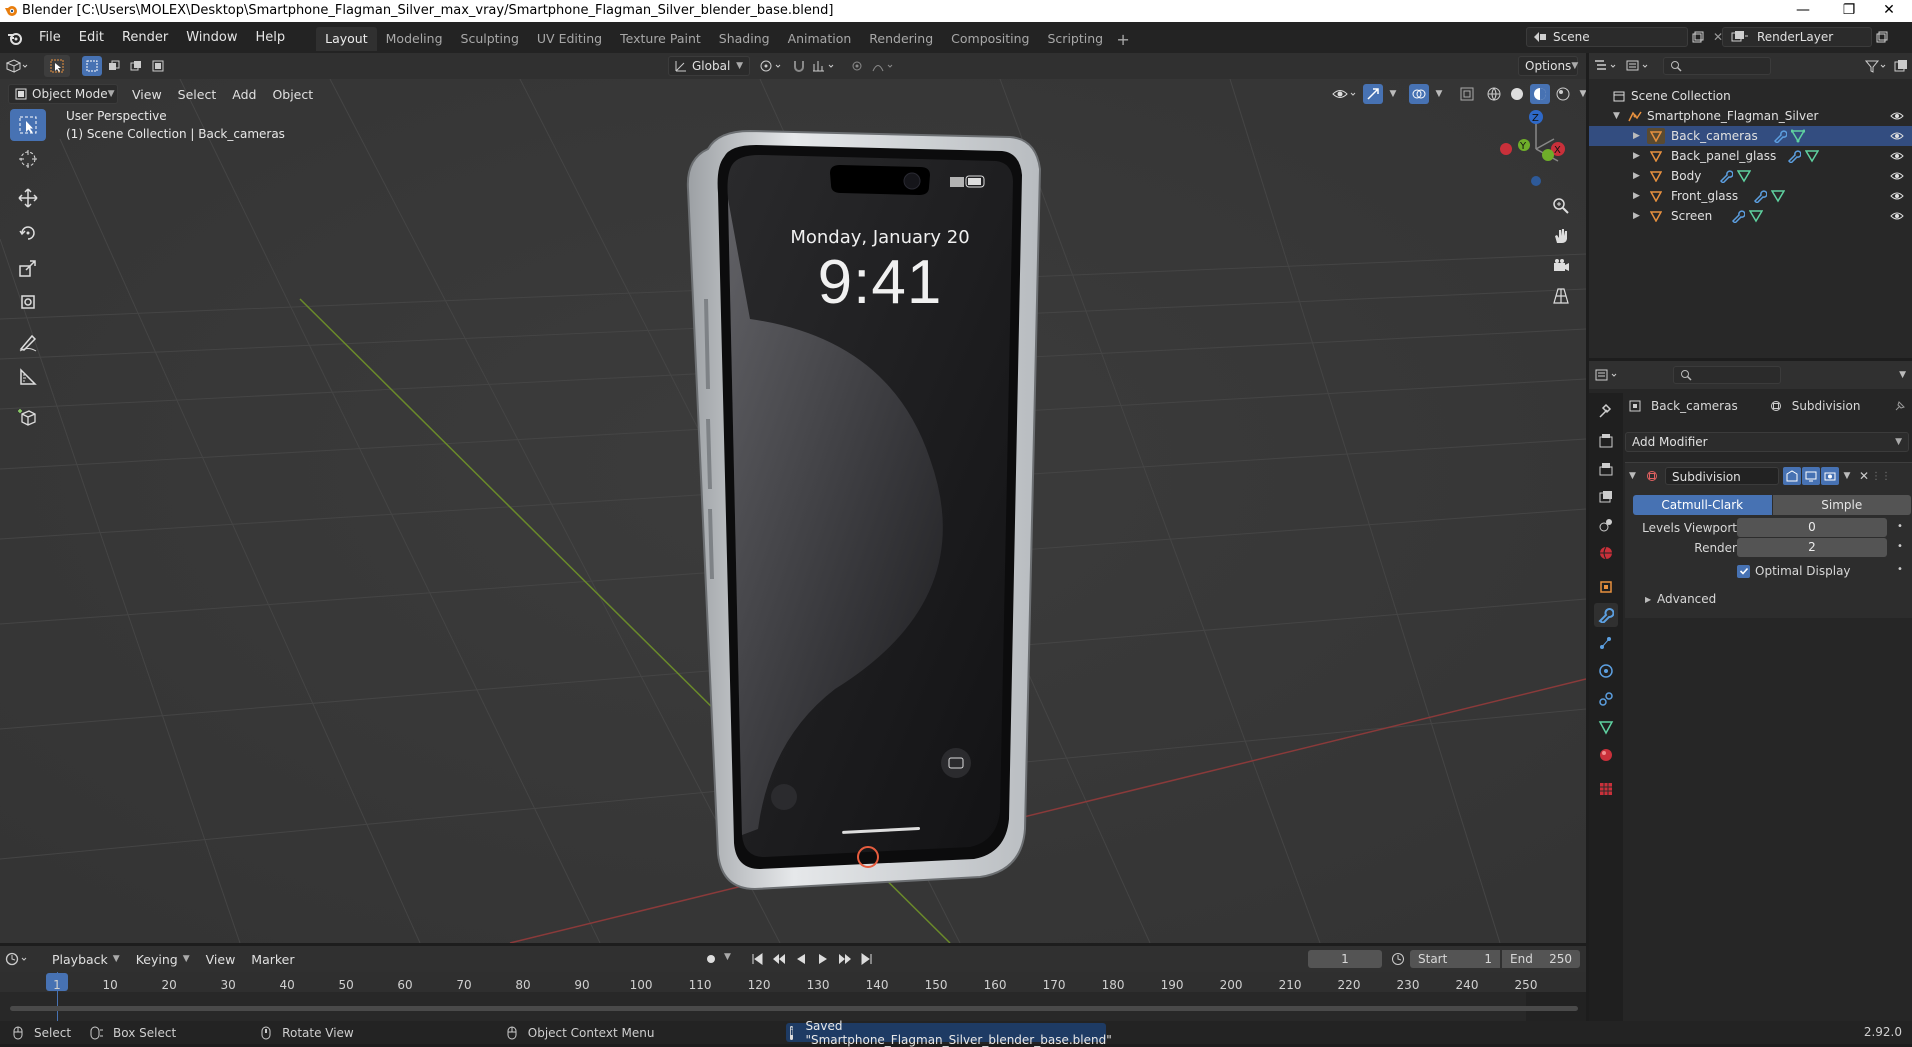 The width and height of the screenshot is (1912, 1047). I want to click on add-cube-tool, so click(28, 417).